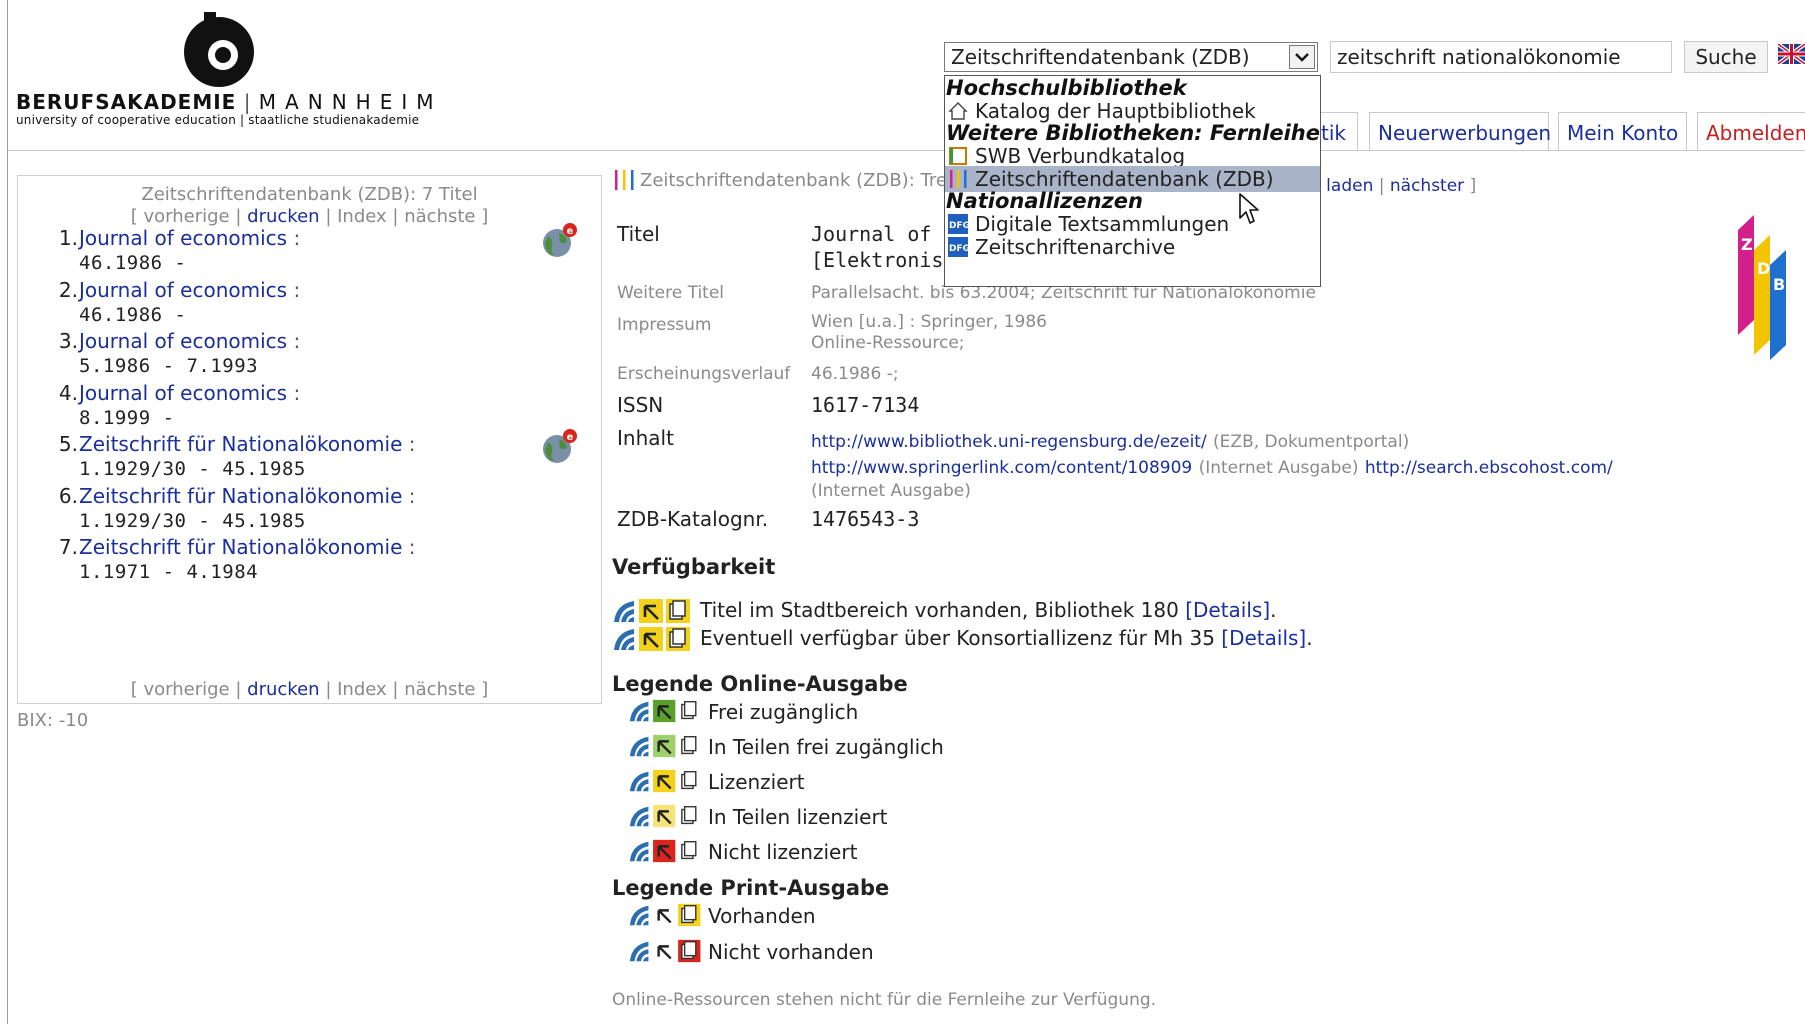 The image size is (1805, 1024). What do you see at coordinates (1751, 131) in the screenshot?
I see `tab-abmelden: Abmelden` at bounding box center [1751, 131].